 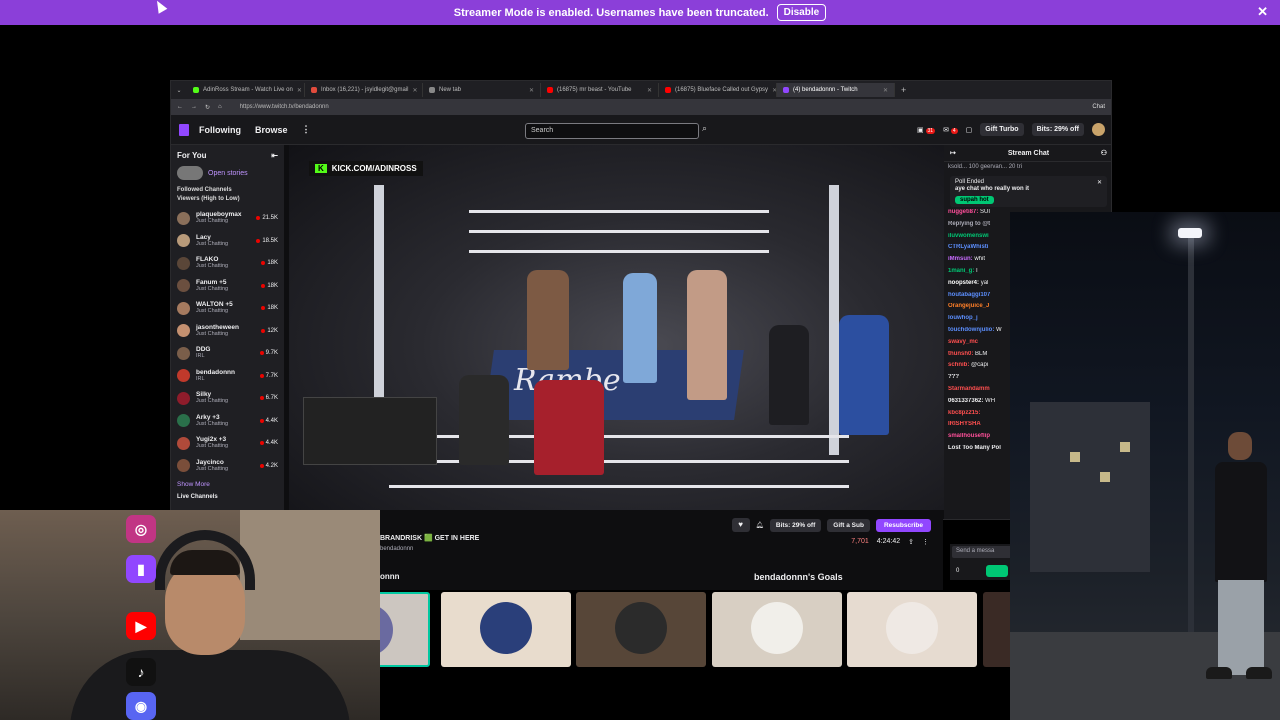 I want to click on home-icon: ⌂, so click(x=220, y=107).